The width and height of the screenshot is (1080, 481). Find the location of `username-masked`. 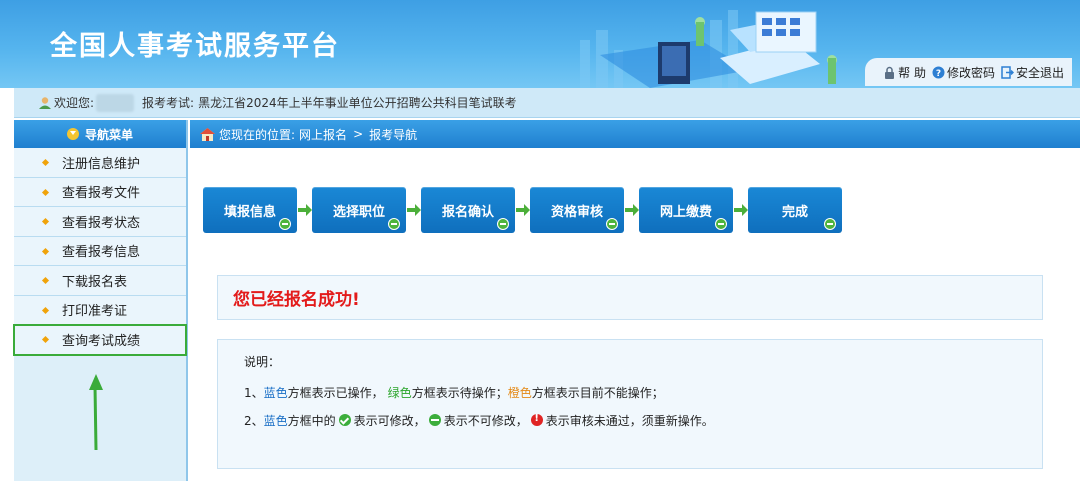

username-masked is located at coordinates (115, 102).